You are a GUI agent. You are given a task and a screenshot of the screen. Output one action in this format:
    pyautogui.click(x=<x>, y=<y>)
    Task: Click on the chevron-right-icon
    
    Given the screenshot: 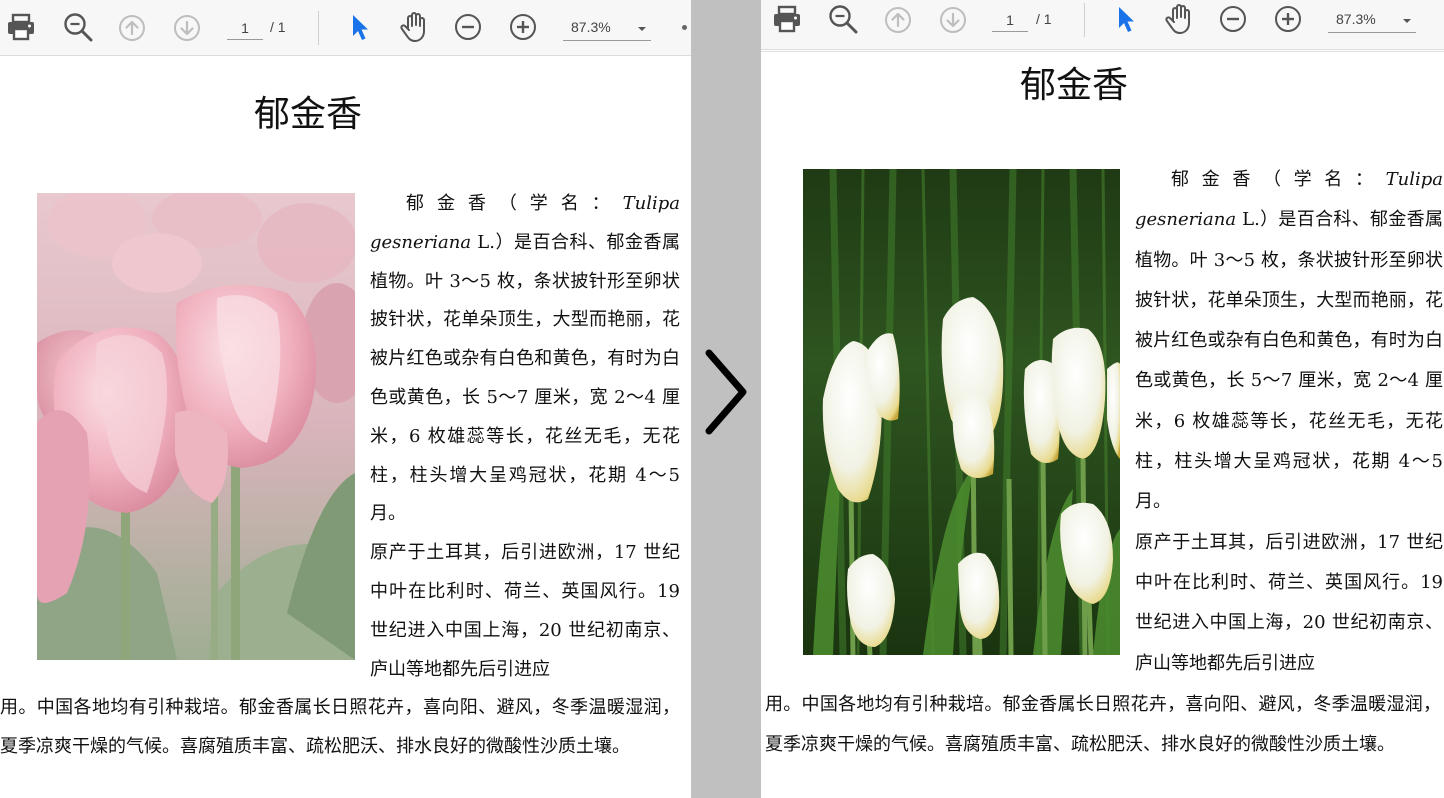 What is the action you would take?
    pyautogui.click(x=726, y=392)
    